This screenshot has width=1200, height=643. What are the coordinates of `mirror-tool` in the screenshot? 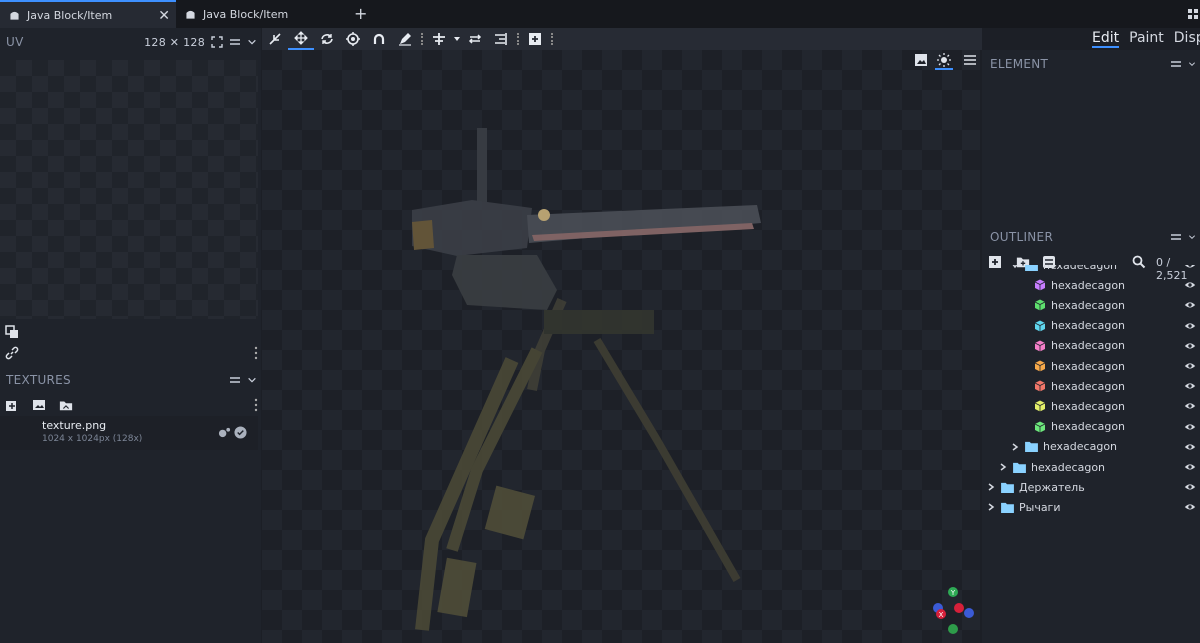 It's located at (475, 39).